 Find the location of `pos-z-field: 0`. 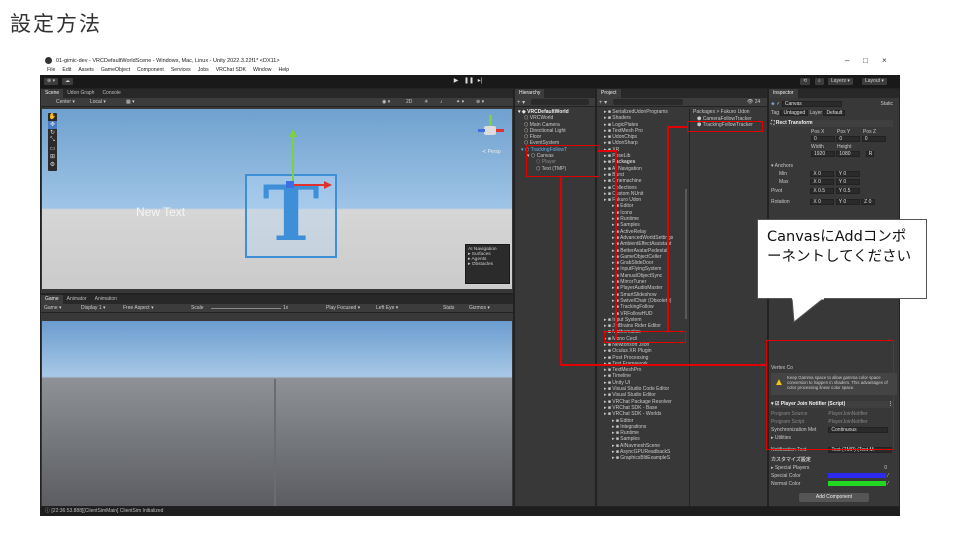

pos-z-field: 0 is located at coordinates (873, 139).